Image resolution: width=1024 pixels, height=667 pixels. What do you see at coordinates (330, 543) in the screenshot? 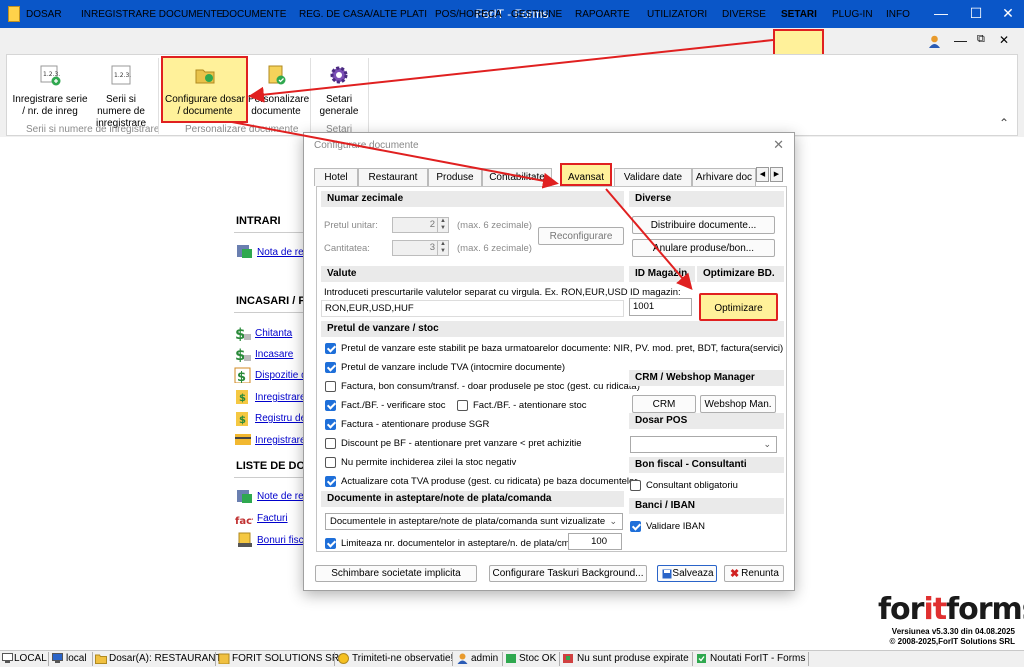
I see `limit-checkbox` at bounding box center [330, 543].